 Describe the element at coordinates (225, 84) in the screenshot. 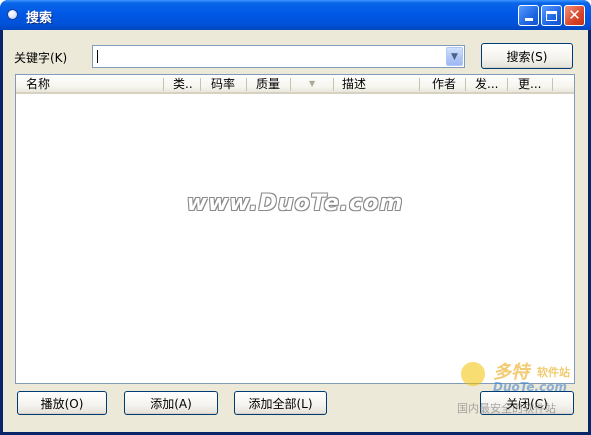

I see `column-header-bitrate: 码率` at that location.